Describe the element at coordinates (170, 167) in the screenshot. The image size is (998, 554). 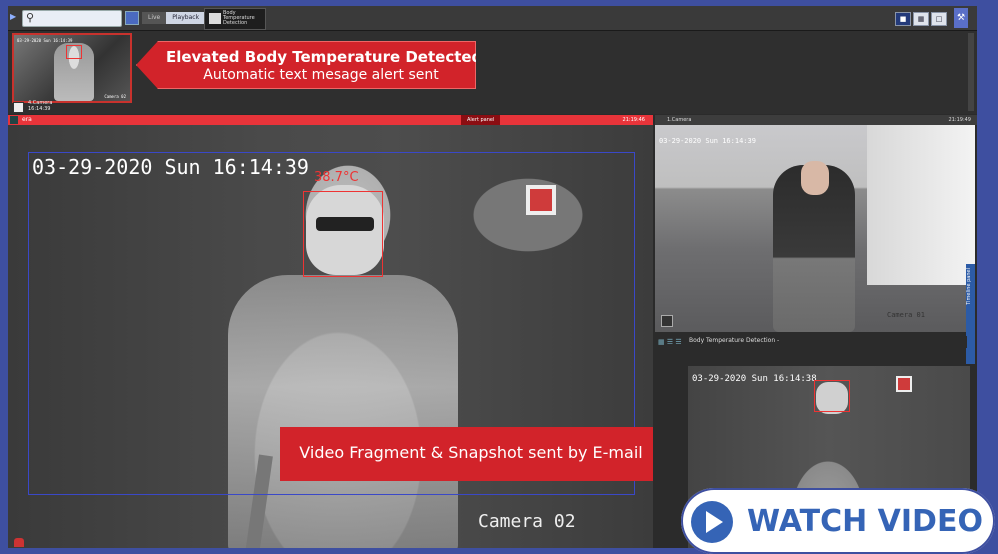
I see `main-timestamp: 03-29-2020 Sun 16:14:39` at that location.